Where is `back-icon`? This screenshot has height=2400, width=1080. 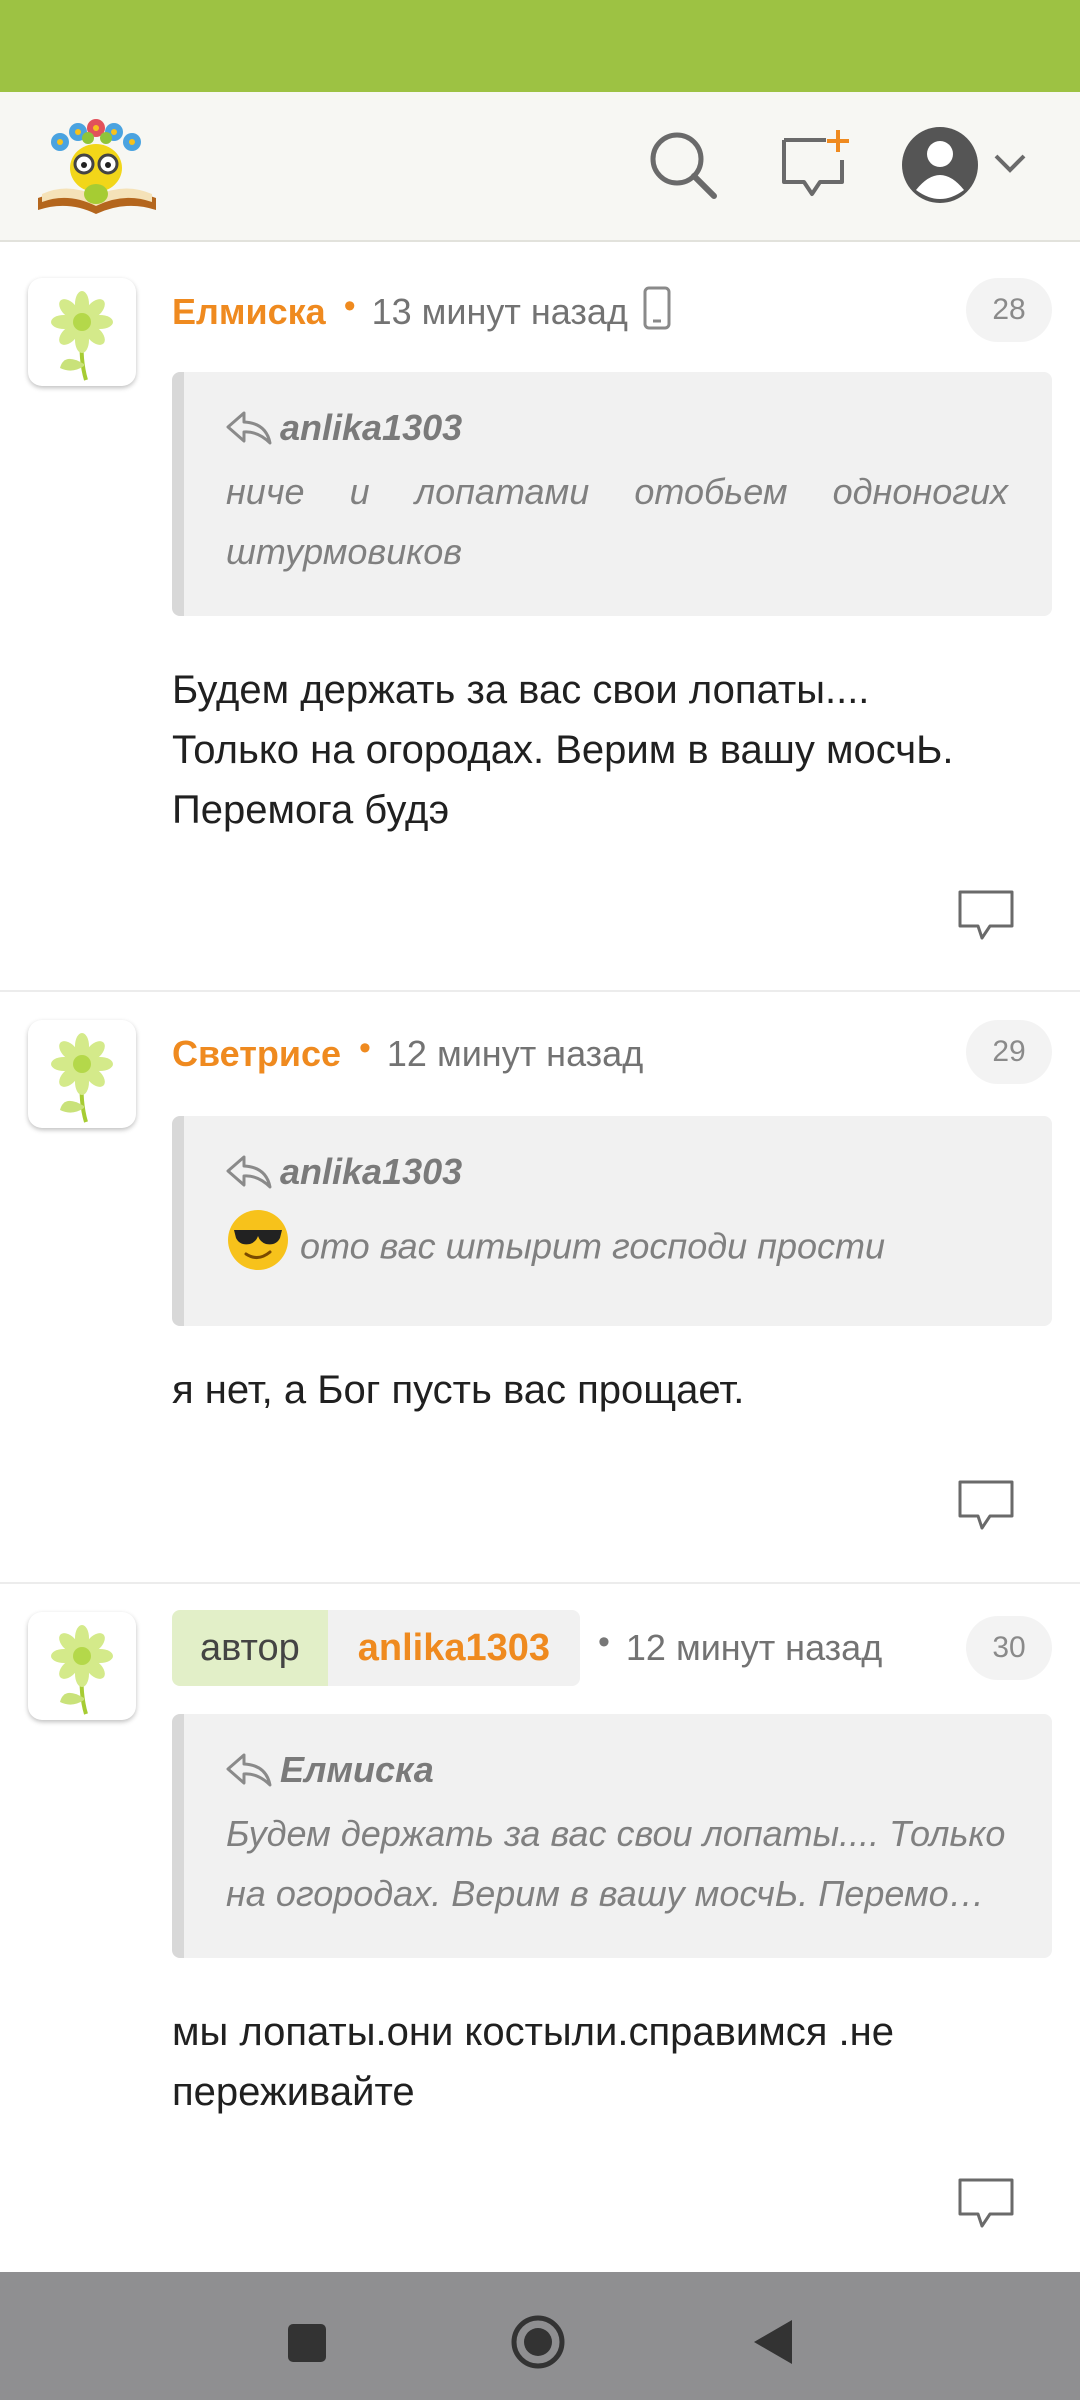 back-icon is located at coordinates (772, 2342).